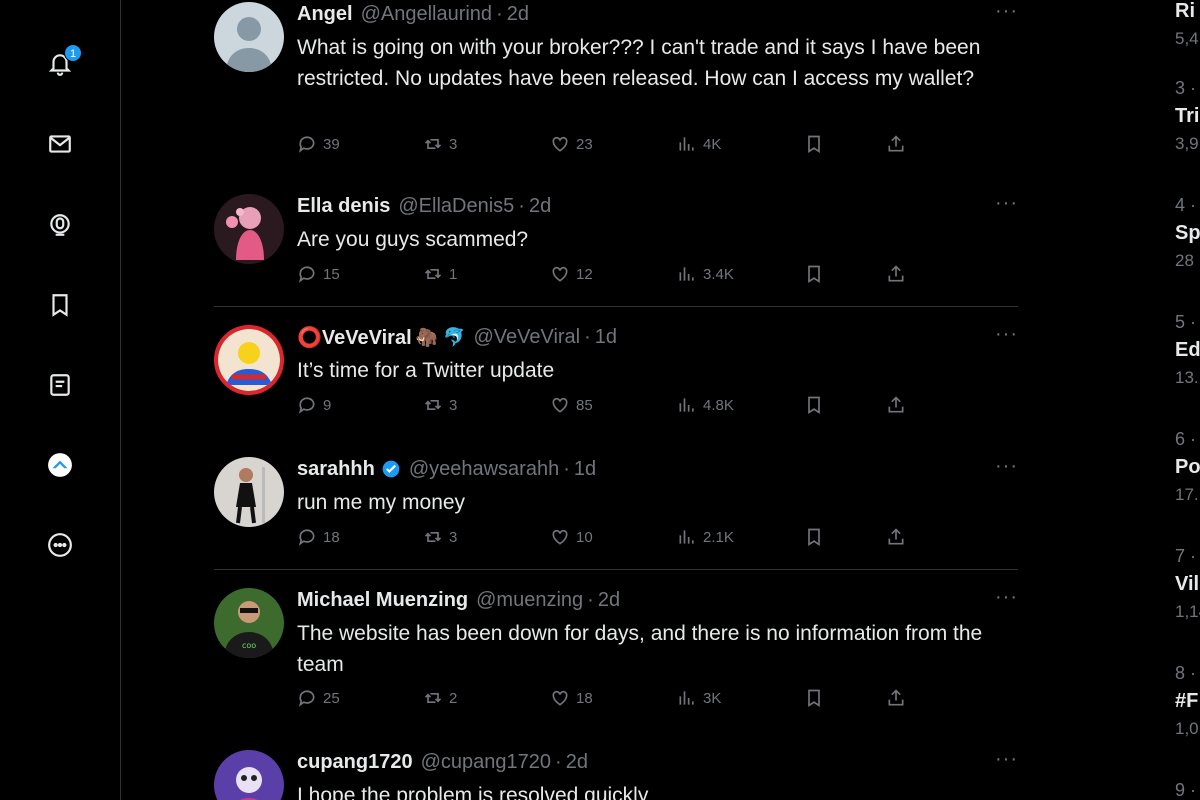 The image size is (1200, 800). What do you see at coordinates (336, 469) in the screenshot?
I see `author-name: sarahhh` at bounding box center [336, 469].